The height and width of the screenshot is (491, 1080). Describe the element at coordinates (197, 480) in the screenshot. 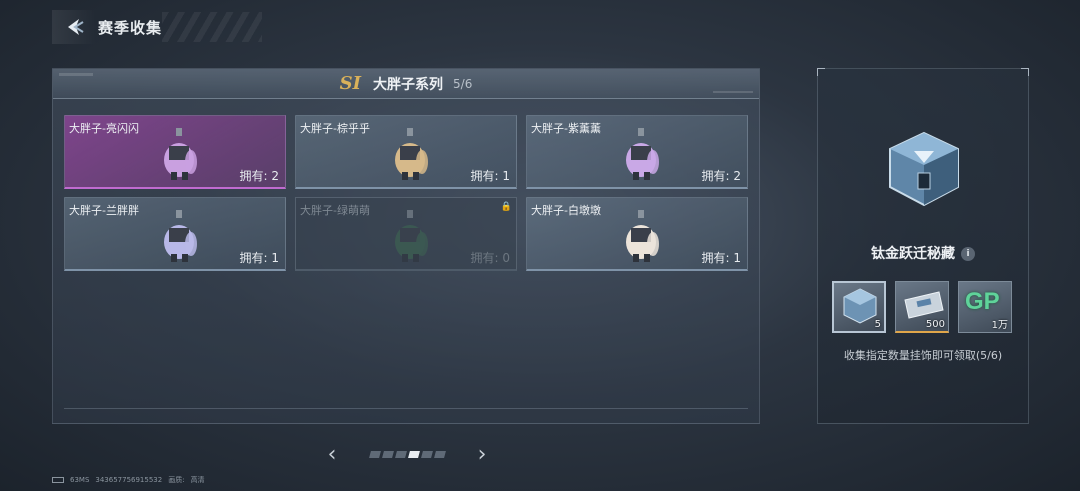

I see `quality-value: 高清` at that location.